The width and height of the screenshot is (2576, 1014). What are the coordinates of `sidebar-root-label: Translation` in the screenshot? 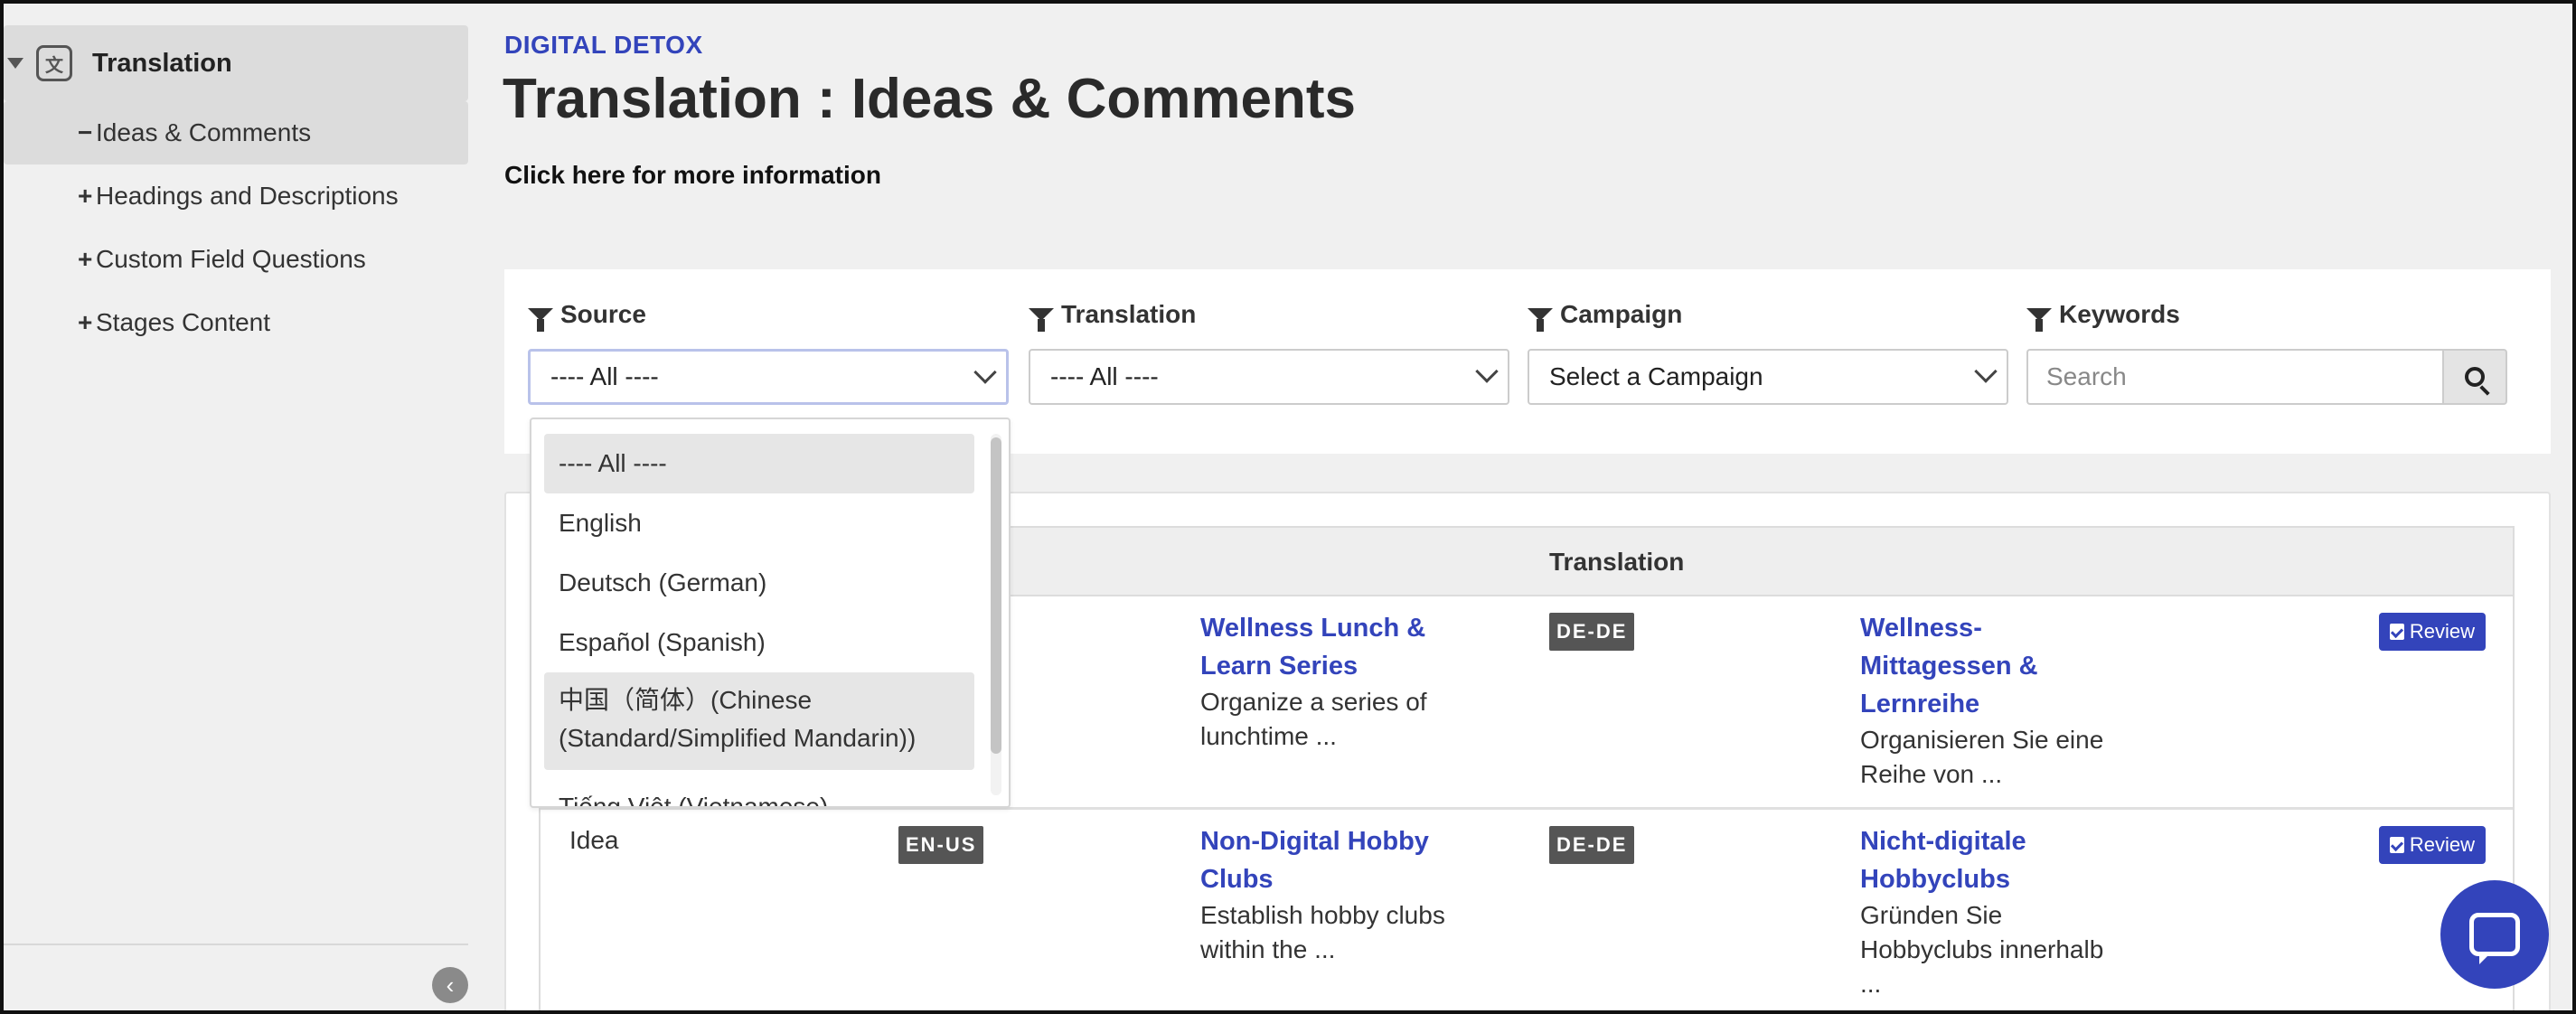 It's located at (162, 63).